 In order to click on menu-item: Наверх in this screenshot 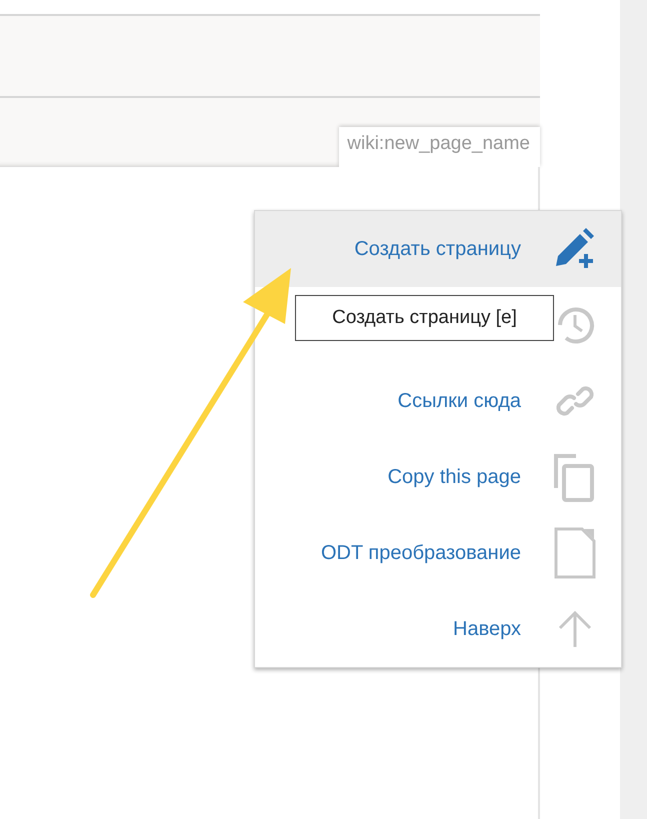, I will do `click(438, 629)`.